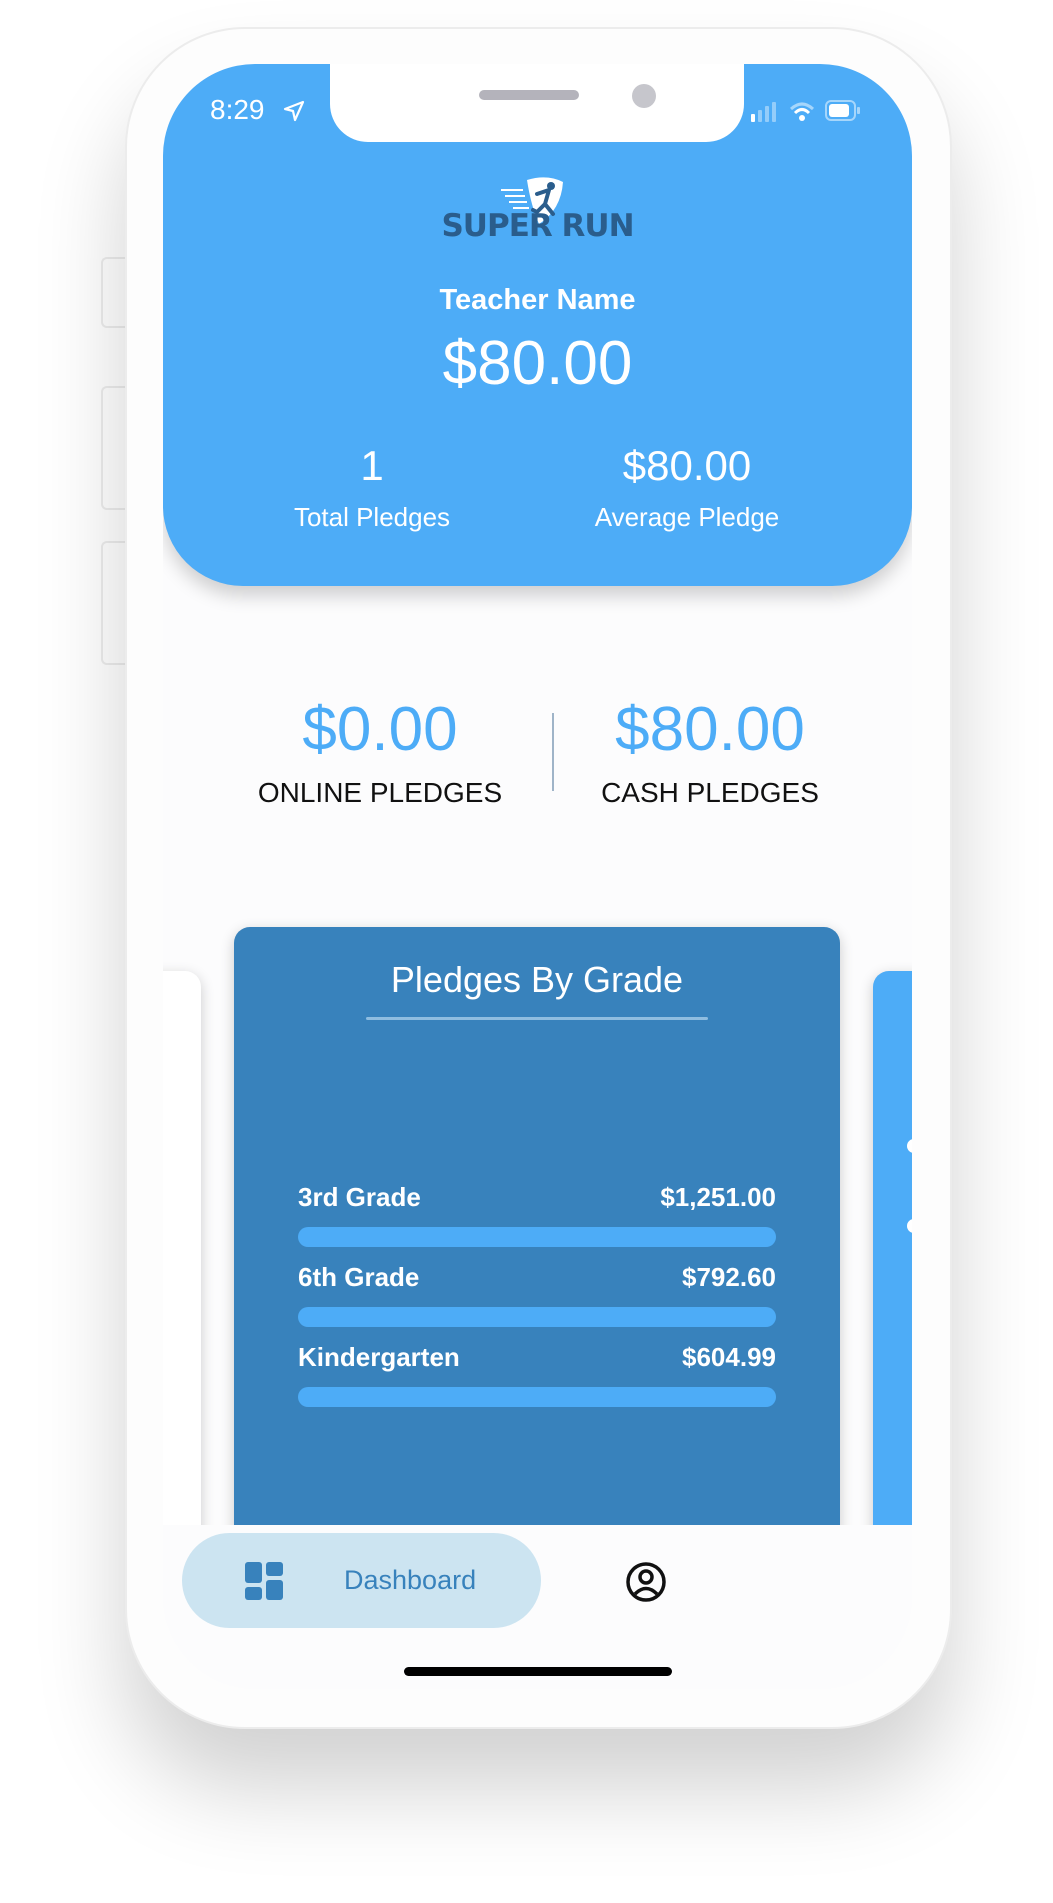 This screenshot has height=1903, width=1053. Describe the element at coordinates (538, 1671) in the screenshot. I see `home-indicator` at that location.